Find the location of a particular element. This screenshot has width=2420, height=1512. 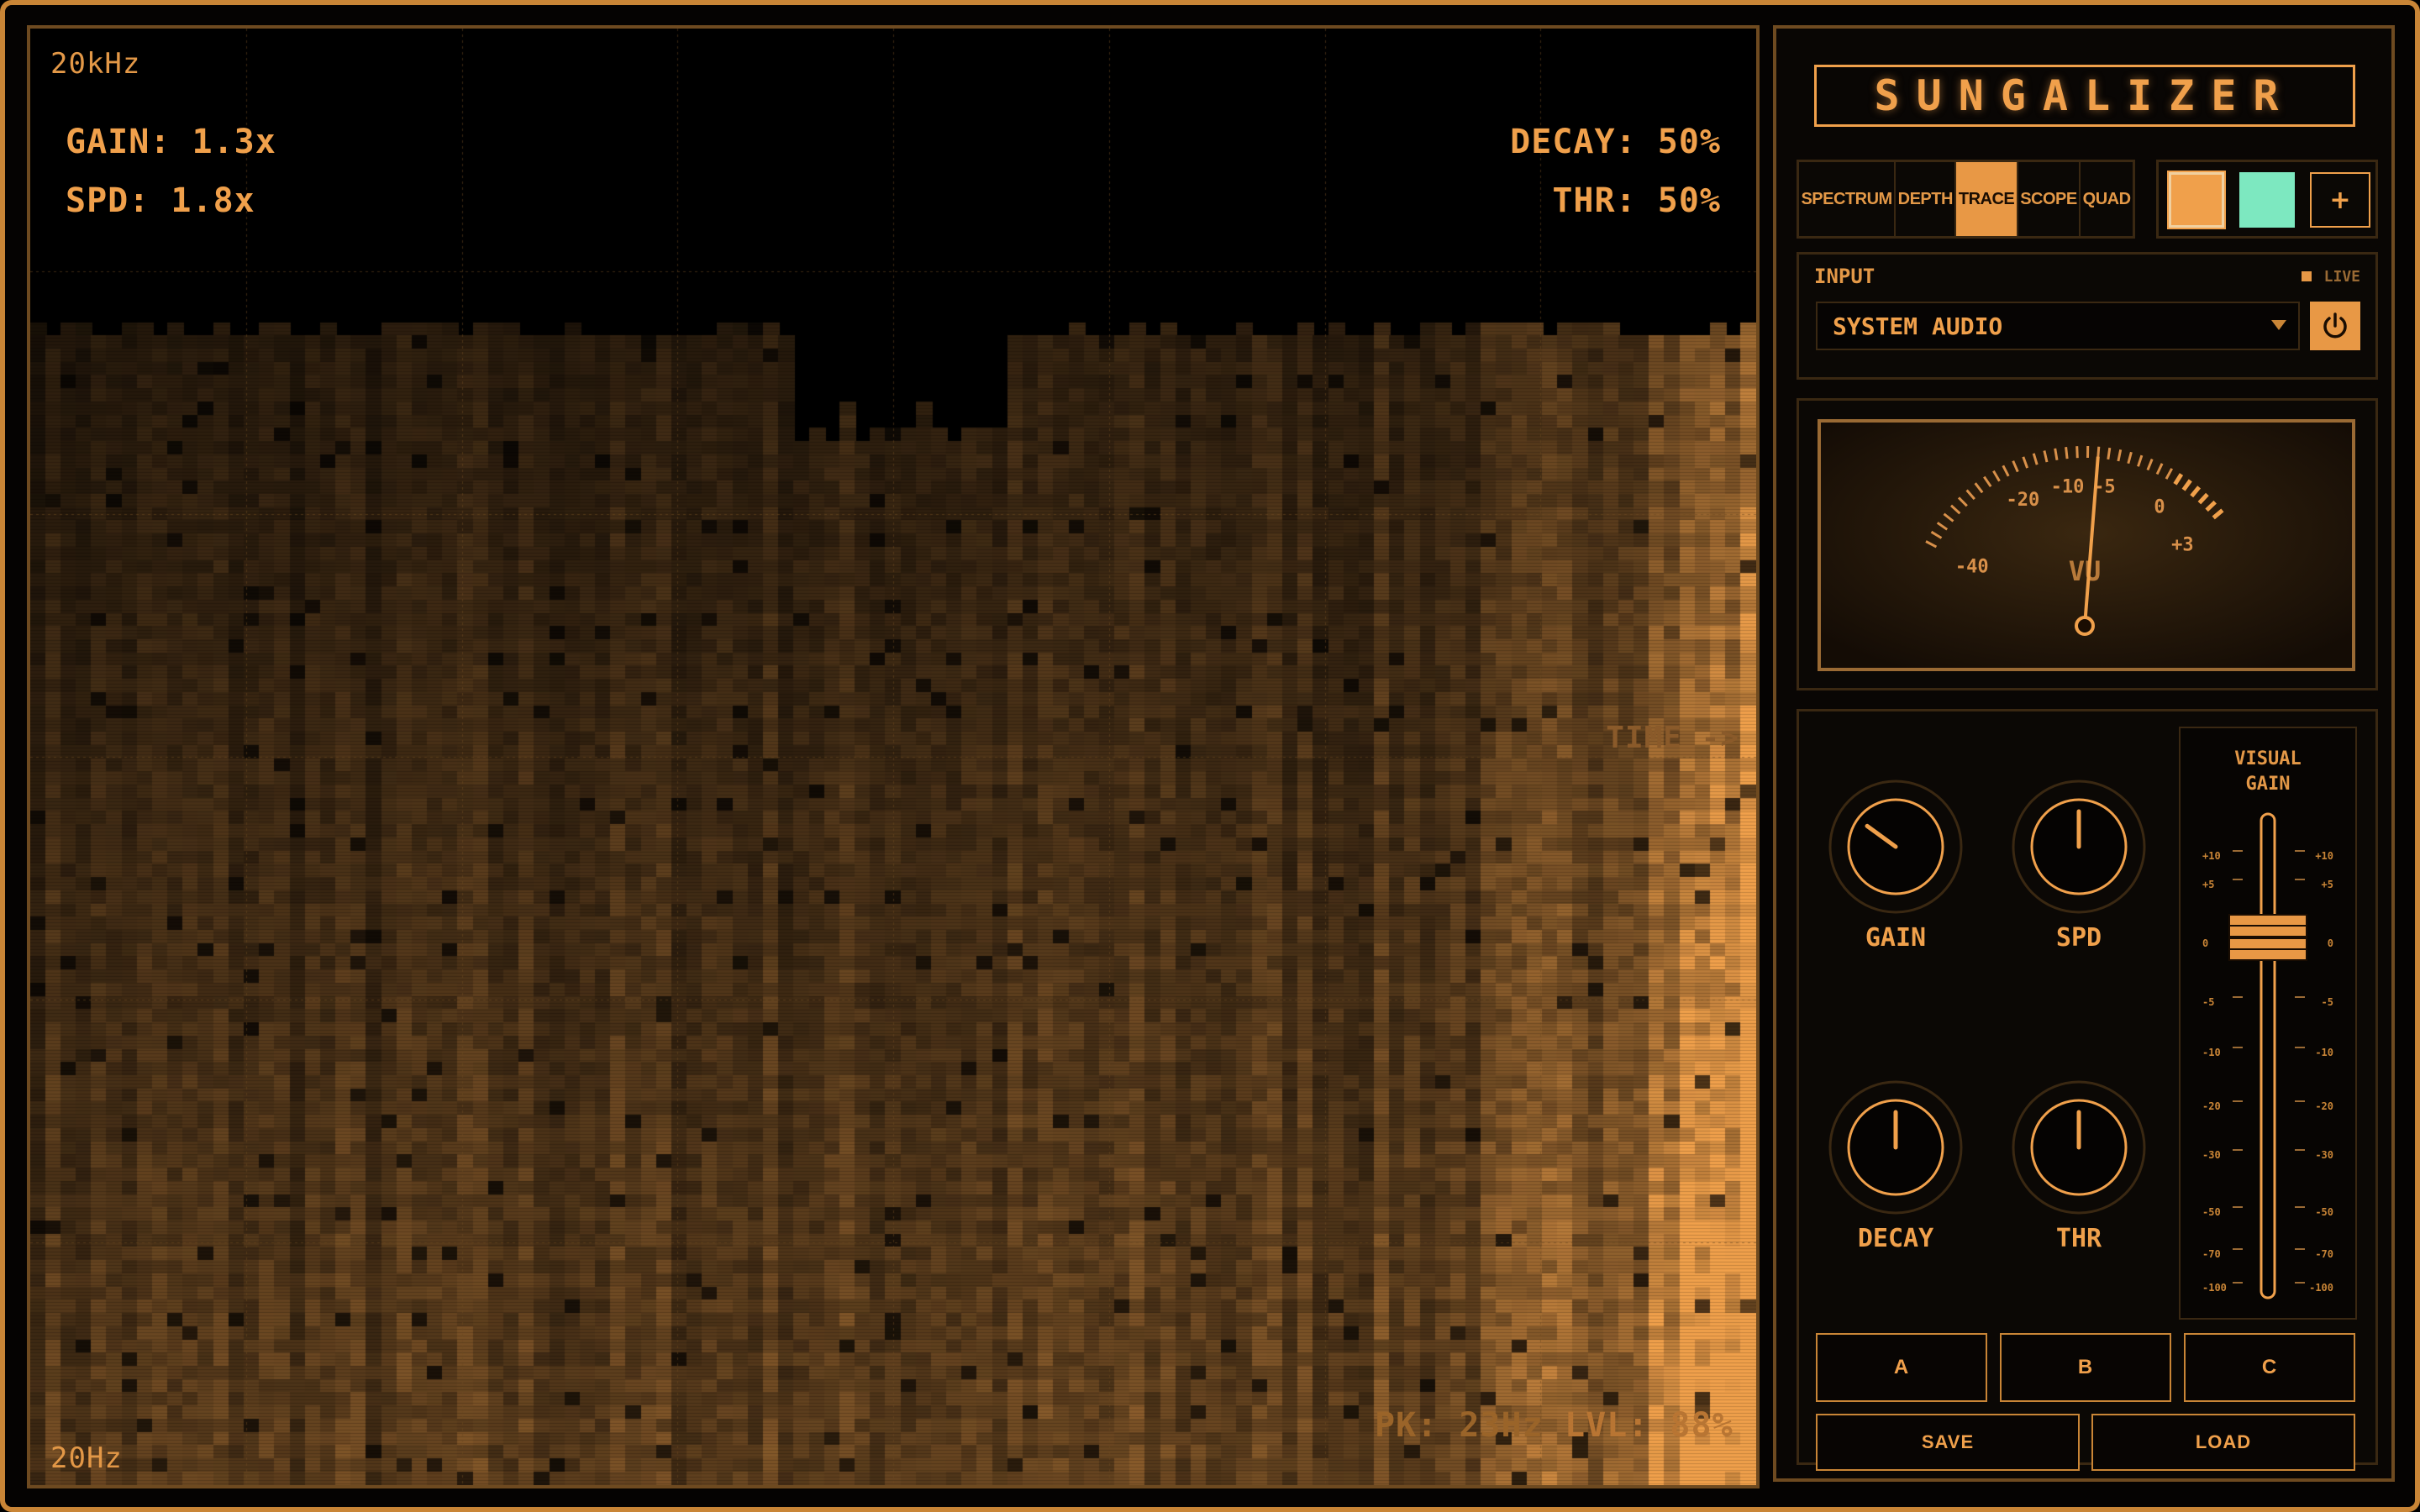

color-swatches: + is located at coordinates (2267, 199).